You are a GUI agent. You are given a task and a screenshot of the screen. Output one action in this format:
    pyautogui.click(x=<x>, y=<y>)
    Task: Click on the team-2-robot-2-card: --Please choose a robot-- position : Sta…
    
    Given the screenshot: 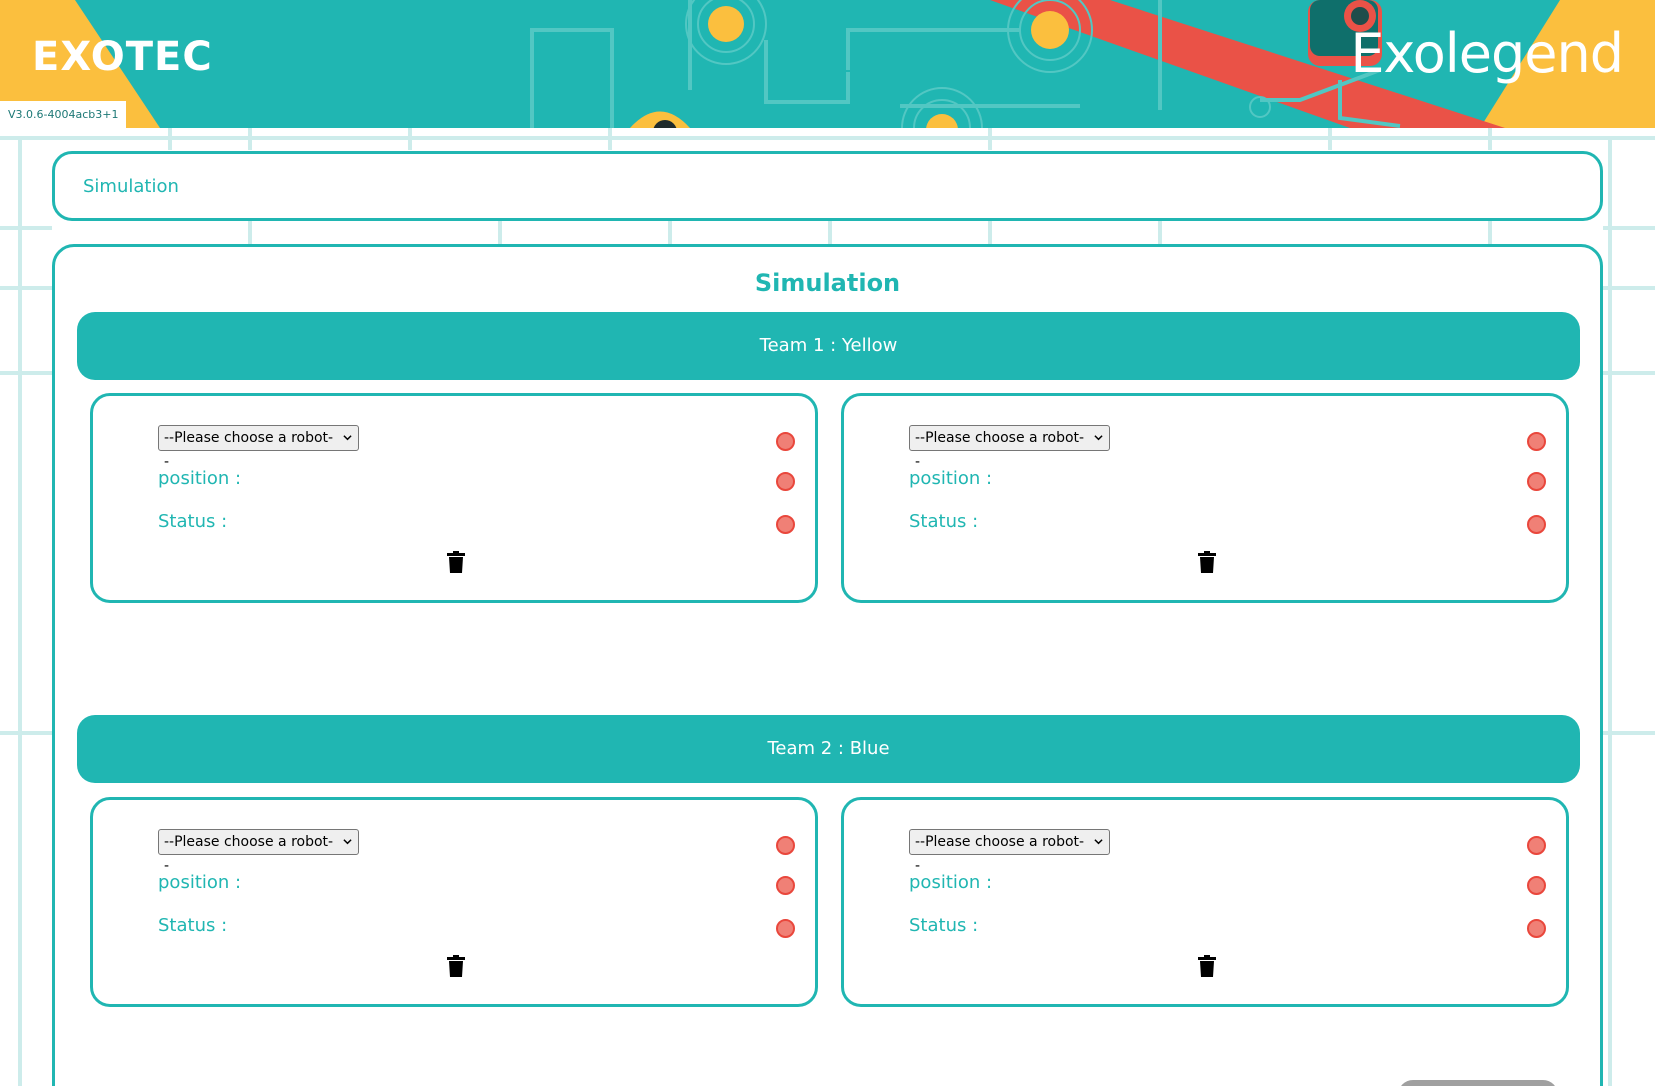 What is the action you would take?
    pyautogui.click(x=1205, y=902)
    